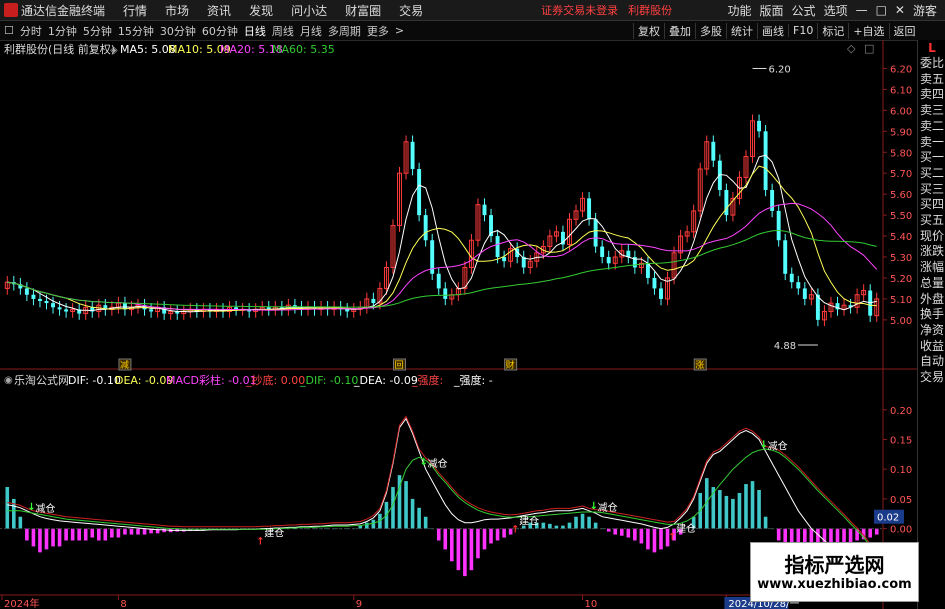 The height and width of the screenshot is (609, 945). What do you see at coordinates (931, 237) in the screenshot?
I see `sidebar-item-11: 现价` at bounding box center [931, 237].